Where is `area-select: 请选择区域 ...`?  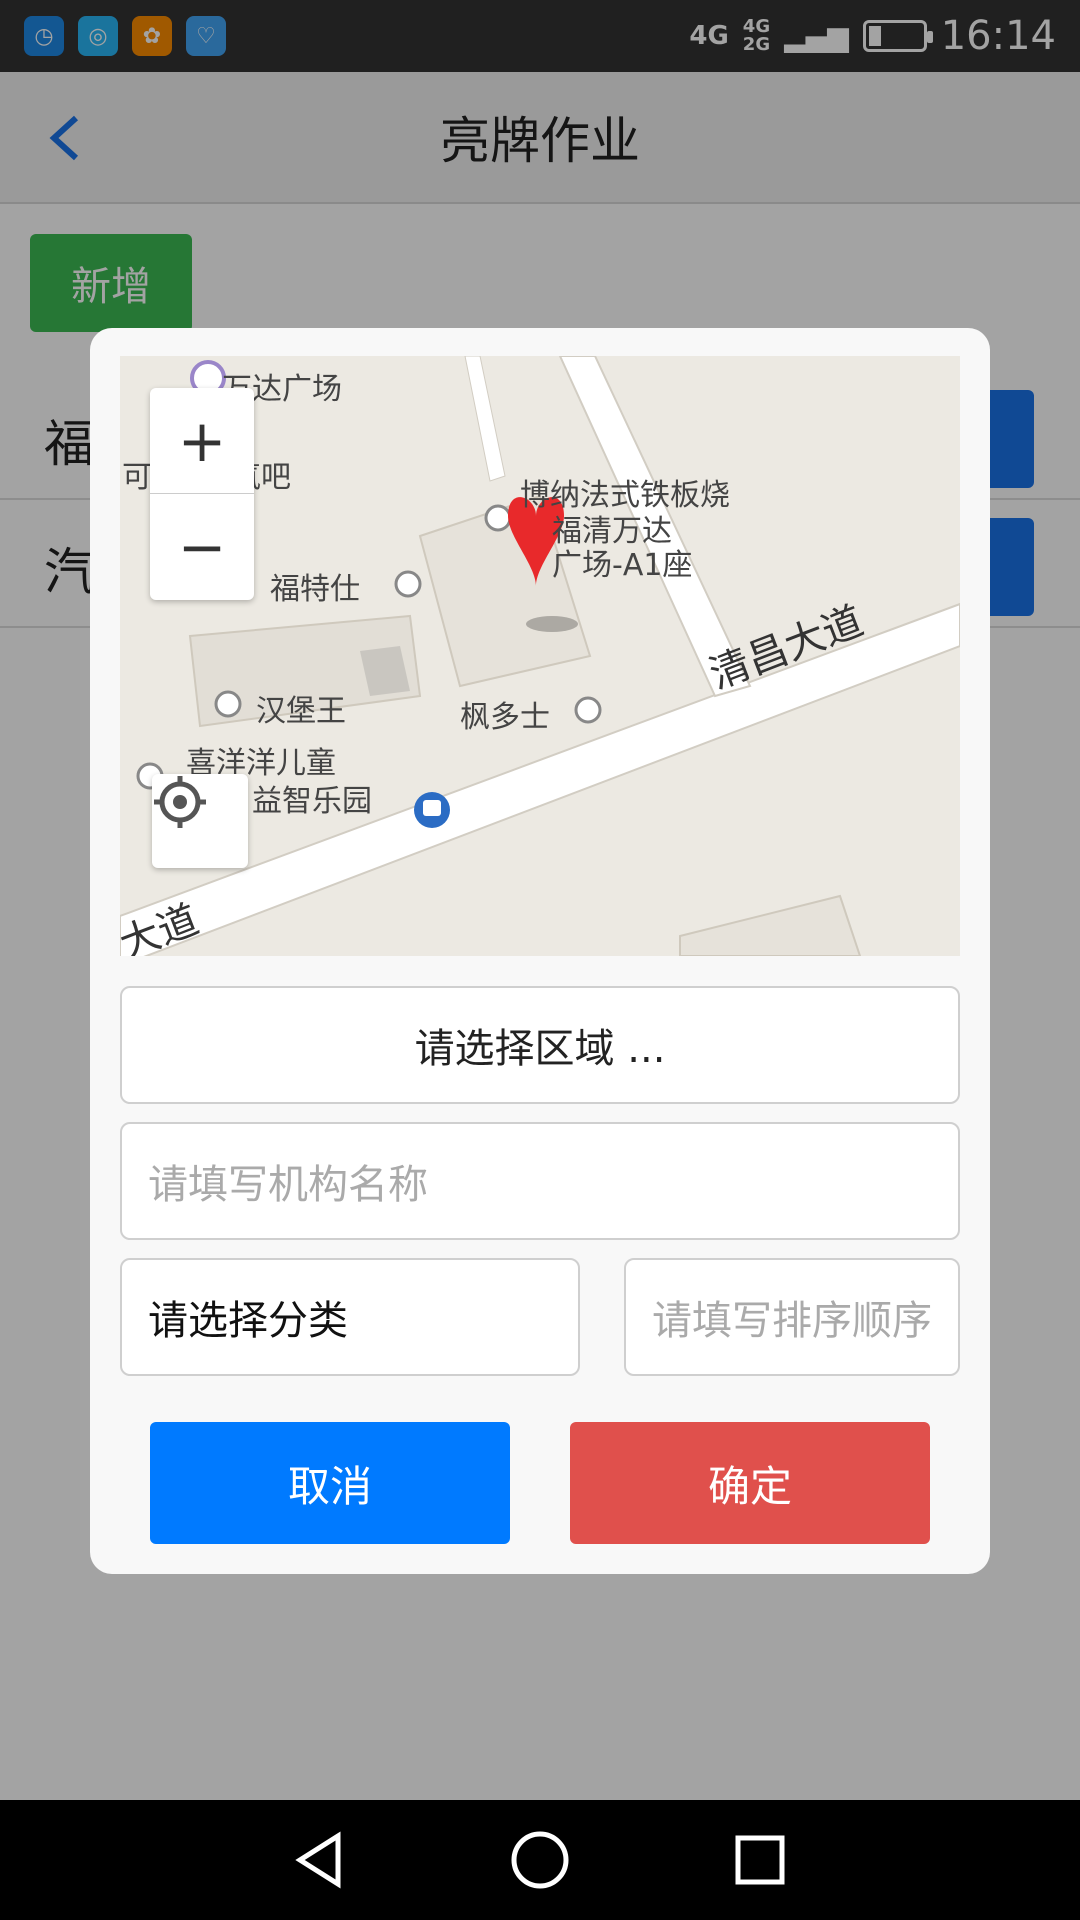
area-select: 请选择区域 ... is located at coordinates (540, 1045).